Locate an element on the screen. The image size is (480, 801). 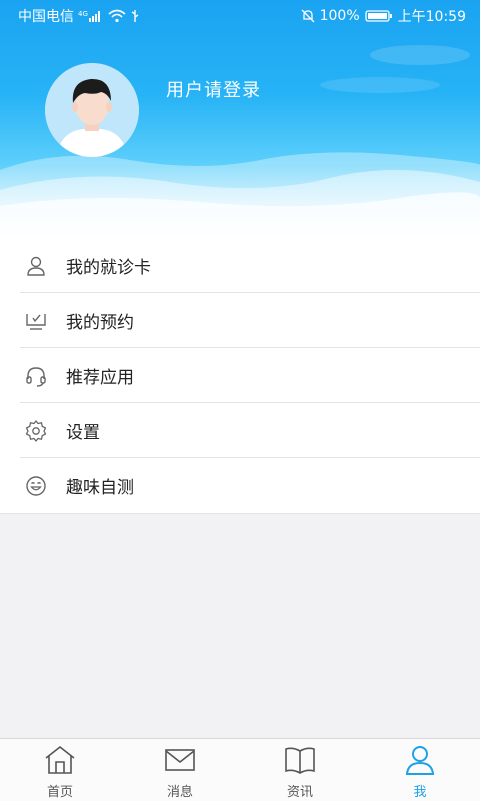
clock: 上午10:59 is located at coordinates (431, 17).